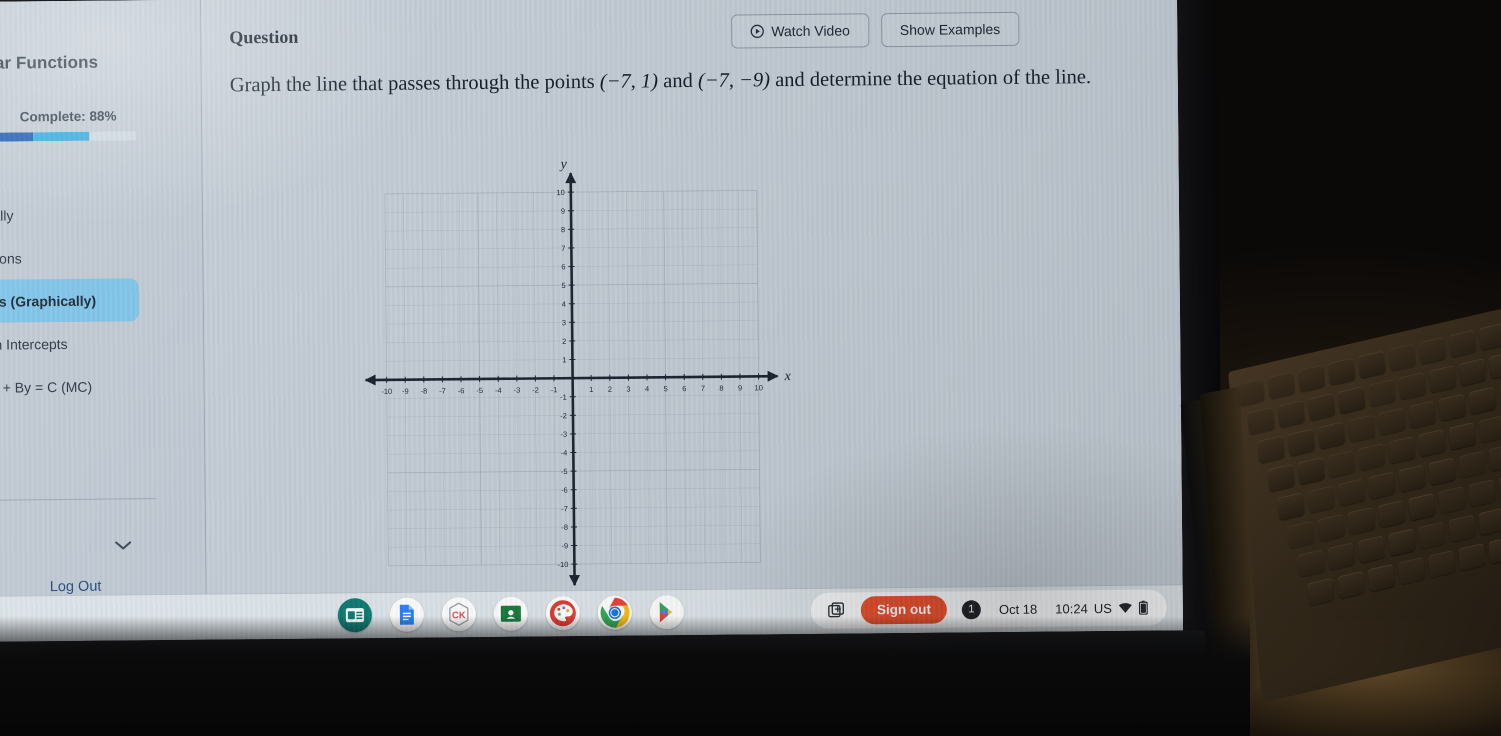 The width and height of the screenshot is (1501, 736). Describe the element at coordinates (625, 676) in the screenshot. I see `foreground-shadow` at that location.